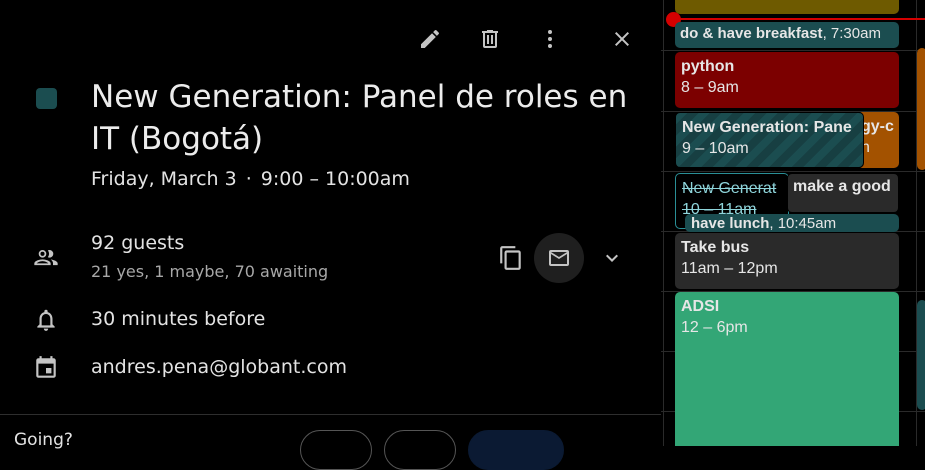 The image size is (925, 470). I want to click on guest-count: 92 guests, so click(138, 243).